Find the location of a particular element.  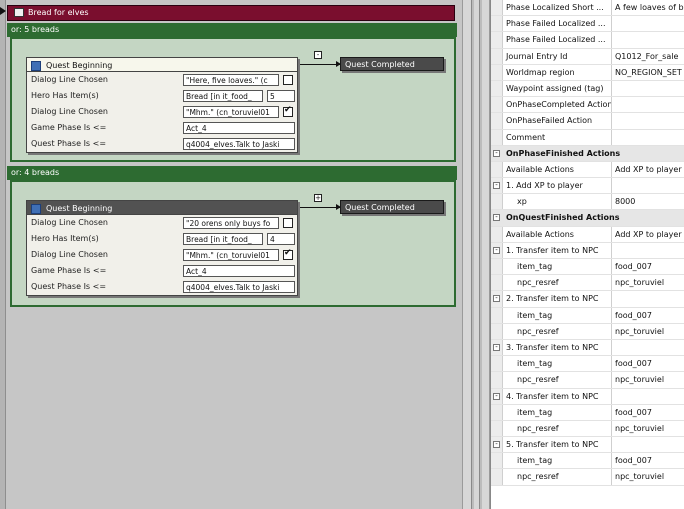

property-row: OnPhaseFailed Action is located at coordinates (587, 121).